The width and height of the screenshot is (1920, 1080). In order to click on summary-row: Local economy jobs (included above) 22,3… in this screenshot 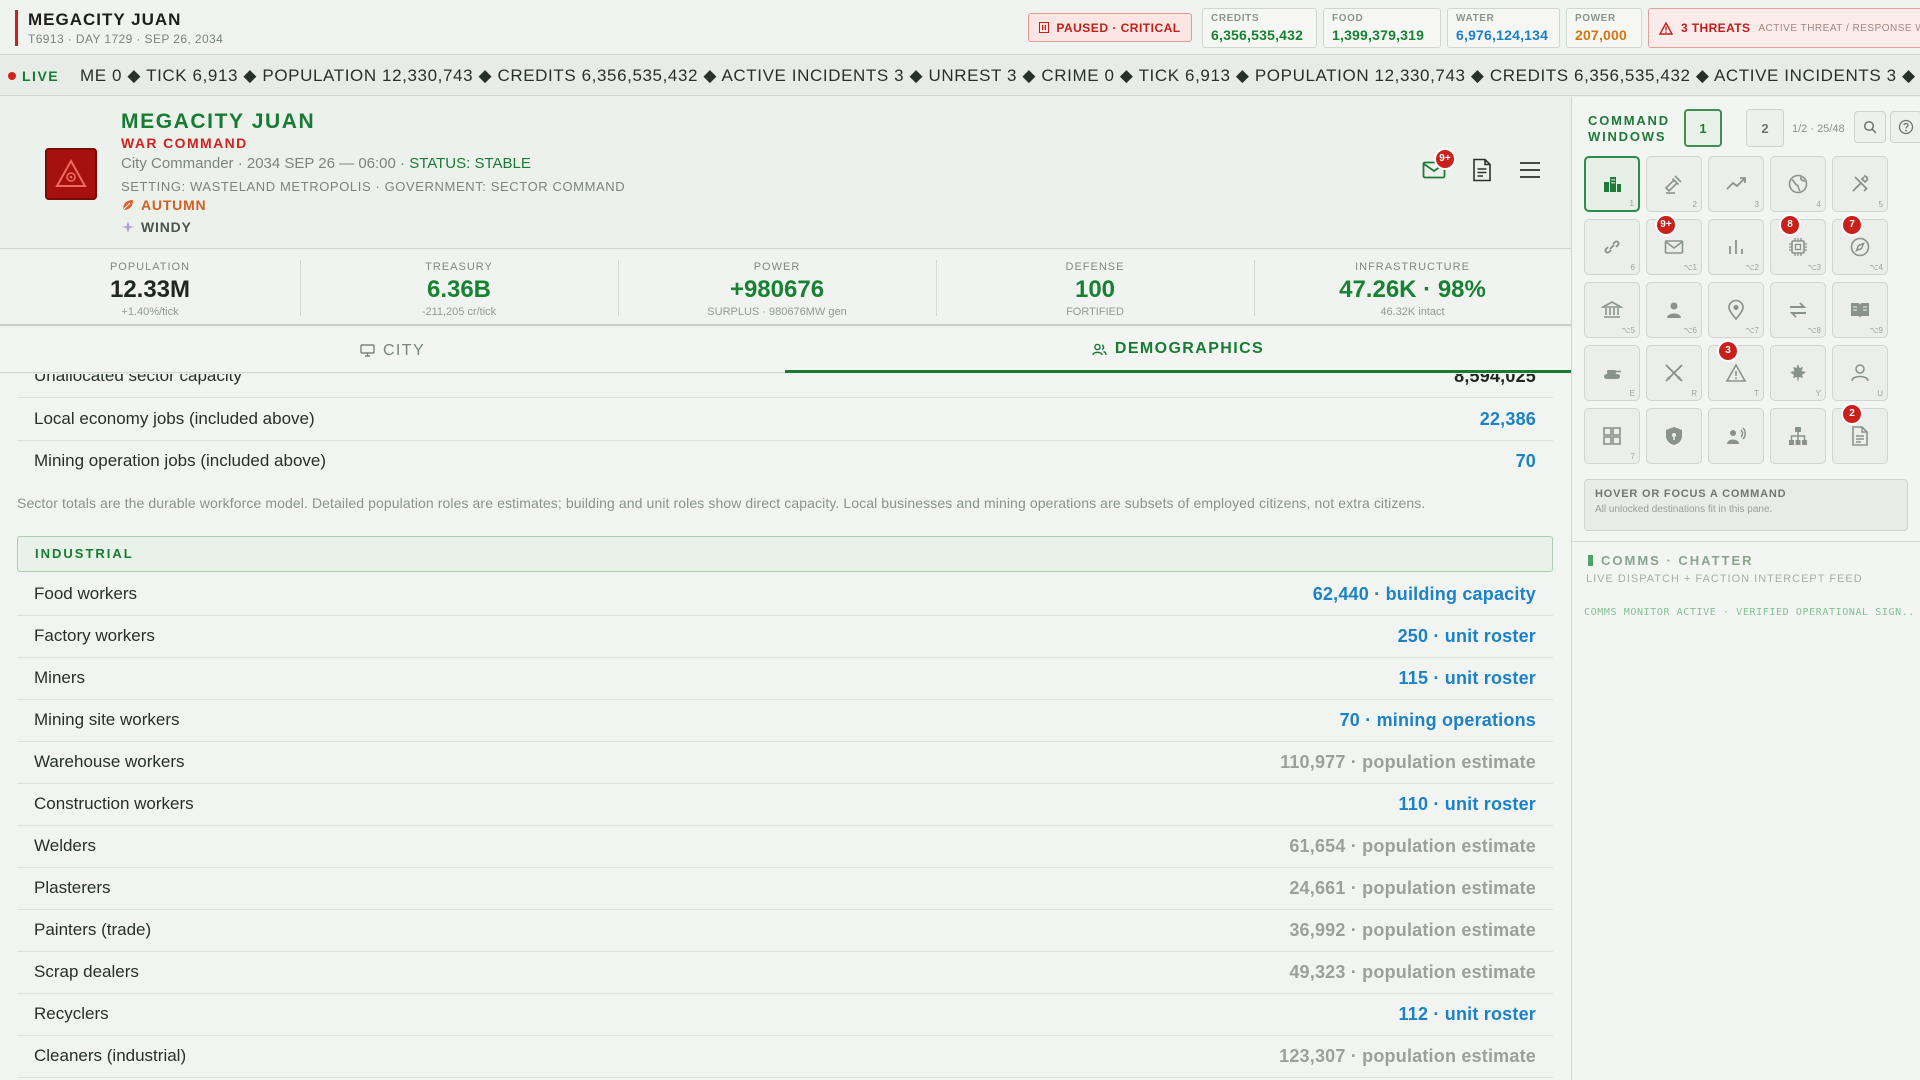, I will do `click(785, 420)`.